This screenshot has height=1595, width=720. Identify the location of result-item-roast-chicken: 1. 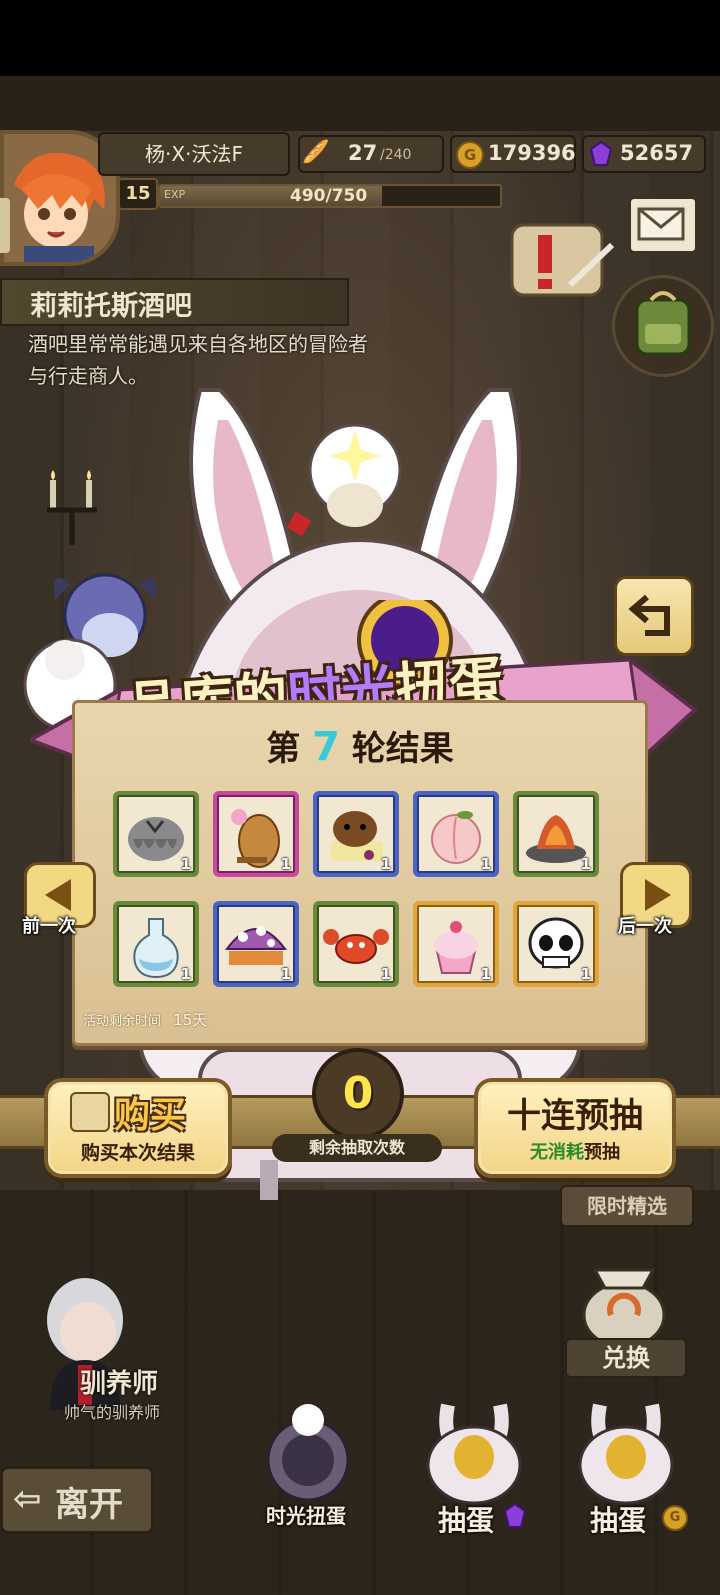
(256, 834).